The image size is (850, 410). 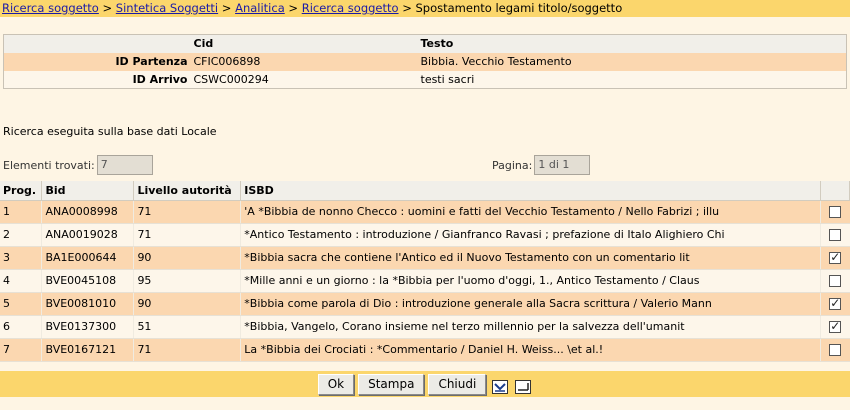 I want to click on summary-cid-partenza: CFIC006898, so click(x=227, y=61).